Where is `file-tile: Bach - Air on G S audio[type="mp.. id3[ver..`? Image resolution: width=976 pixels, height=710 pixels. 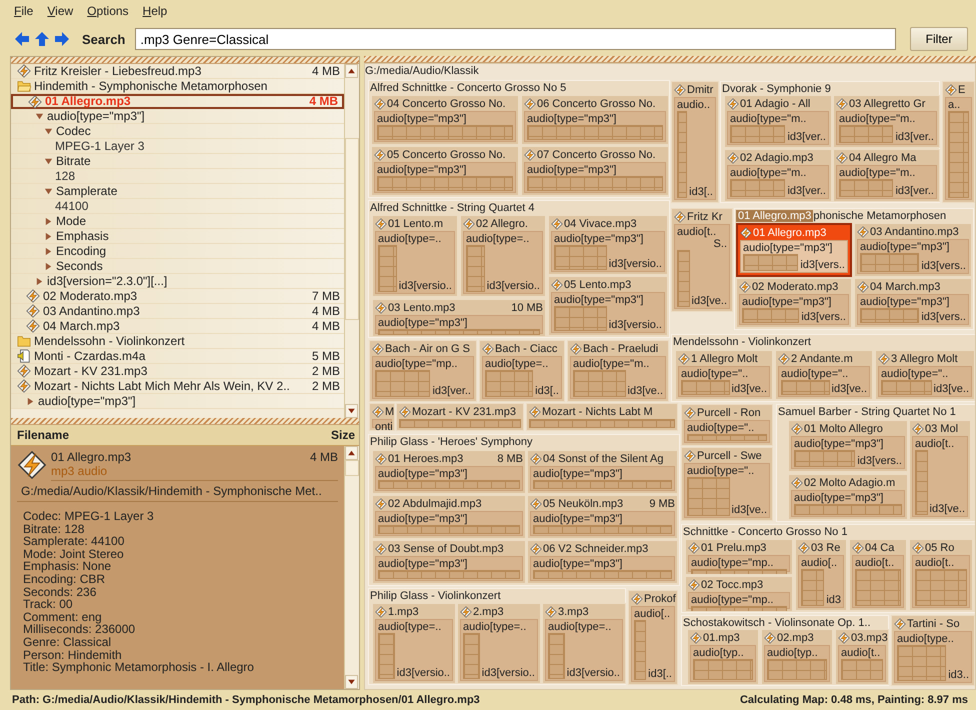
file-tile: Bach - Air on G S audio[type="mp.. id3[ver.. is located at coordinates (423, 371).